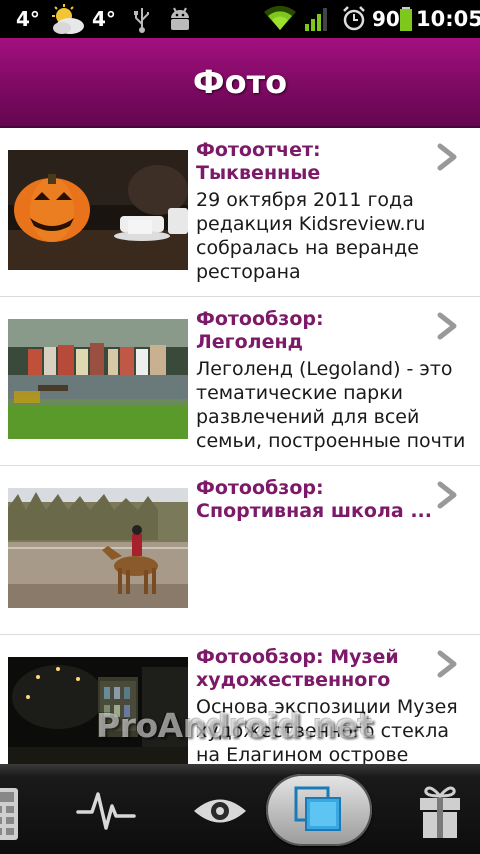 This screenshot has width=480, height=854. What do you see at coordinates (98, 379) in the screenshot?
I see `legoland-photo` at bounding box center [98, 379].